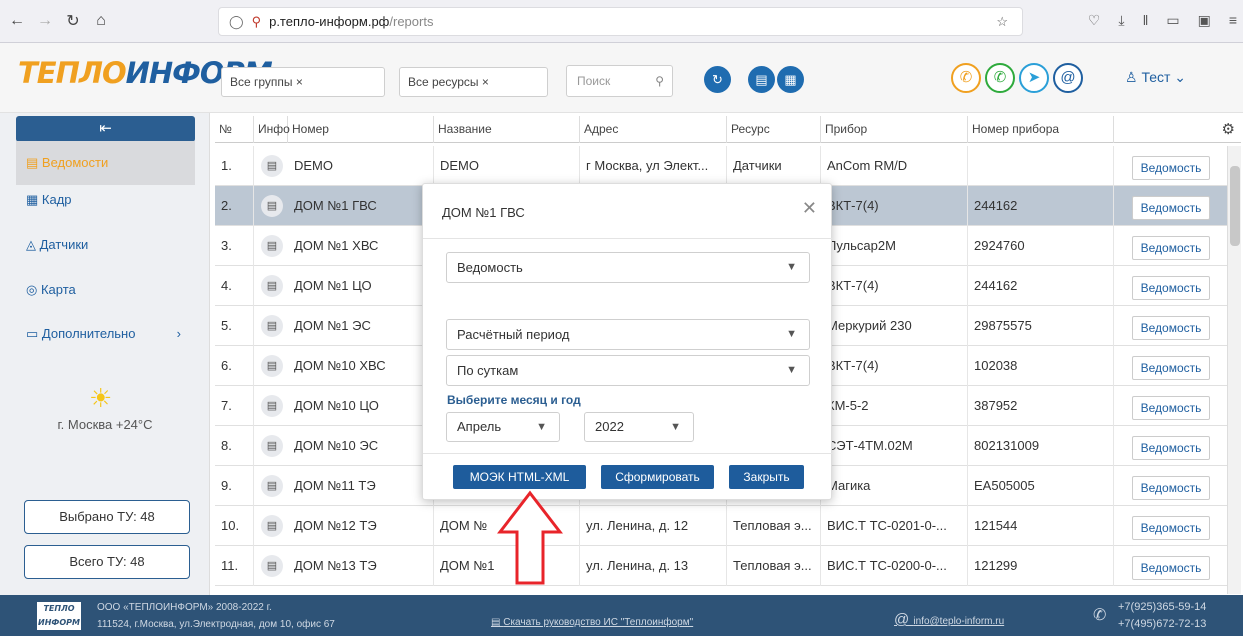  Describe the element at coordinates (107, 517) in the screenshot. I see `selected-count-button: Выбрано ТУ: 48` at that location.